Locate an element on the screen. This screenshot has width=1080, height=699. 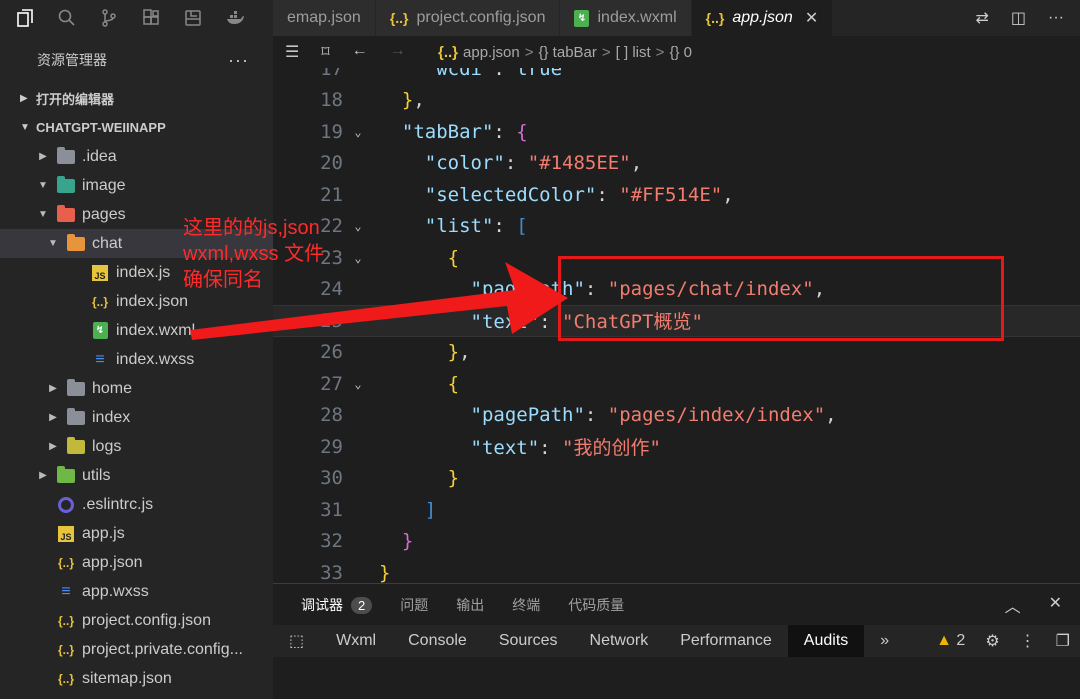
tab-output: 输出 is located at coordinates (470, 605).